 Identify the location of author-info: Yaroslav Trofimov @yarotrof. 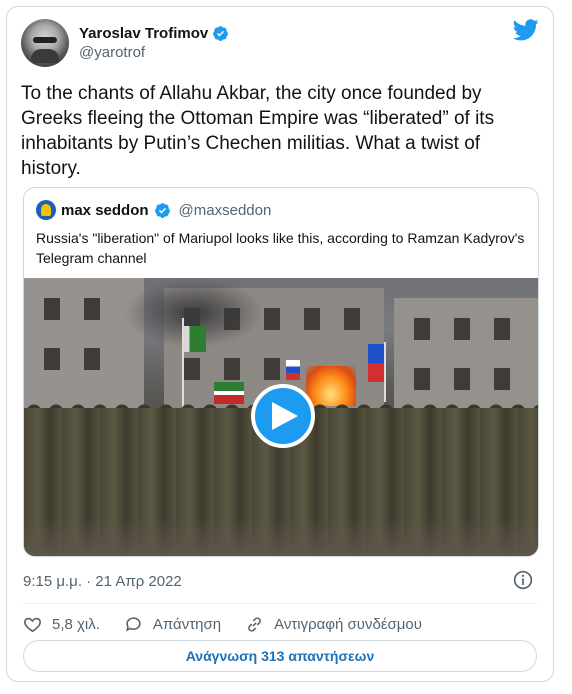
(154, 43).